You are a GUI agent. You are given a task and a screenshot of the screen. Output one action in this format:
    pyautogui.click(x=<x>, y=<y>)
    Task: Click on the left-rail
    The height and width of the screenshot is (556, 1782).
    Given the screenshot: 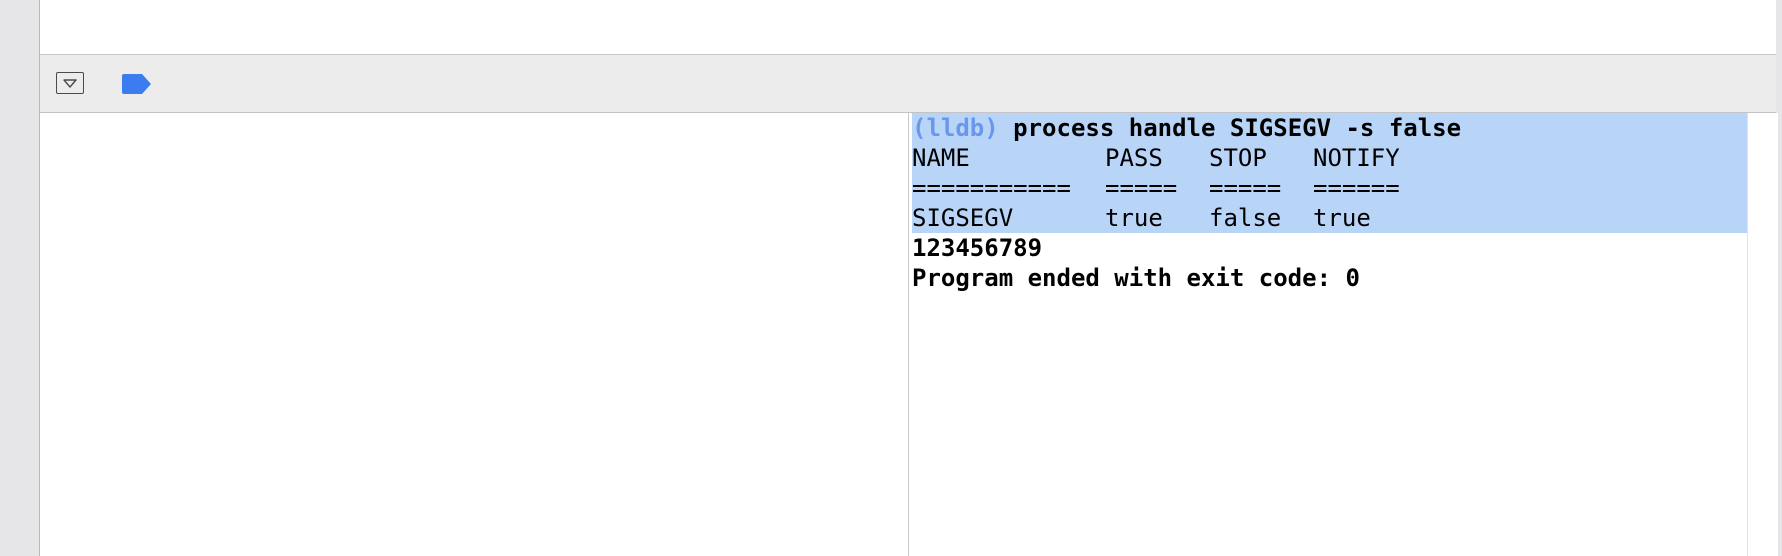 What is the action you would take?
    pyautogui.click(x=20, y=278)
    